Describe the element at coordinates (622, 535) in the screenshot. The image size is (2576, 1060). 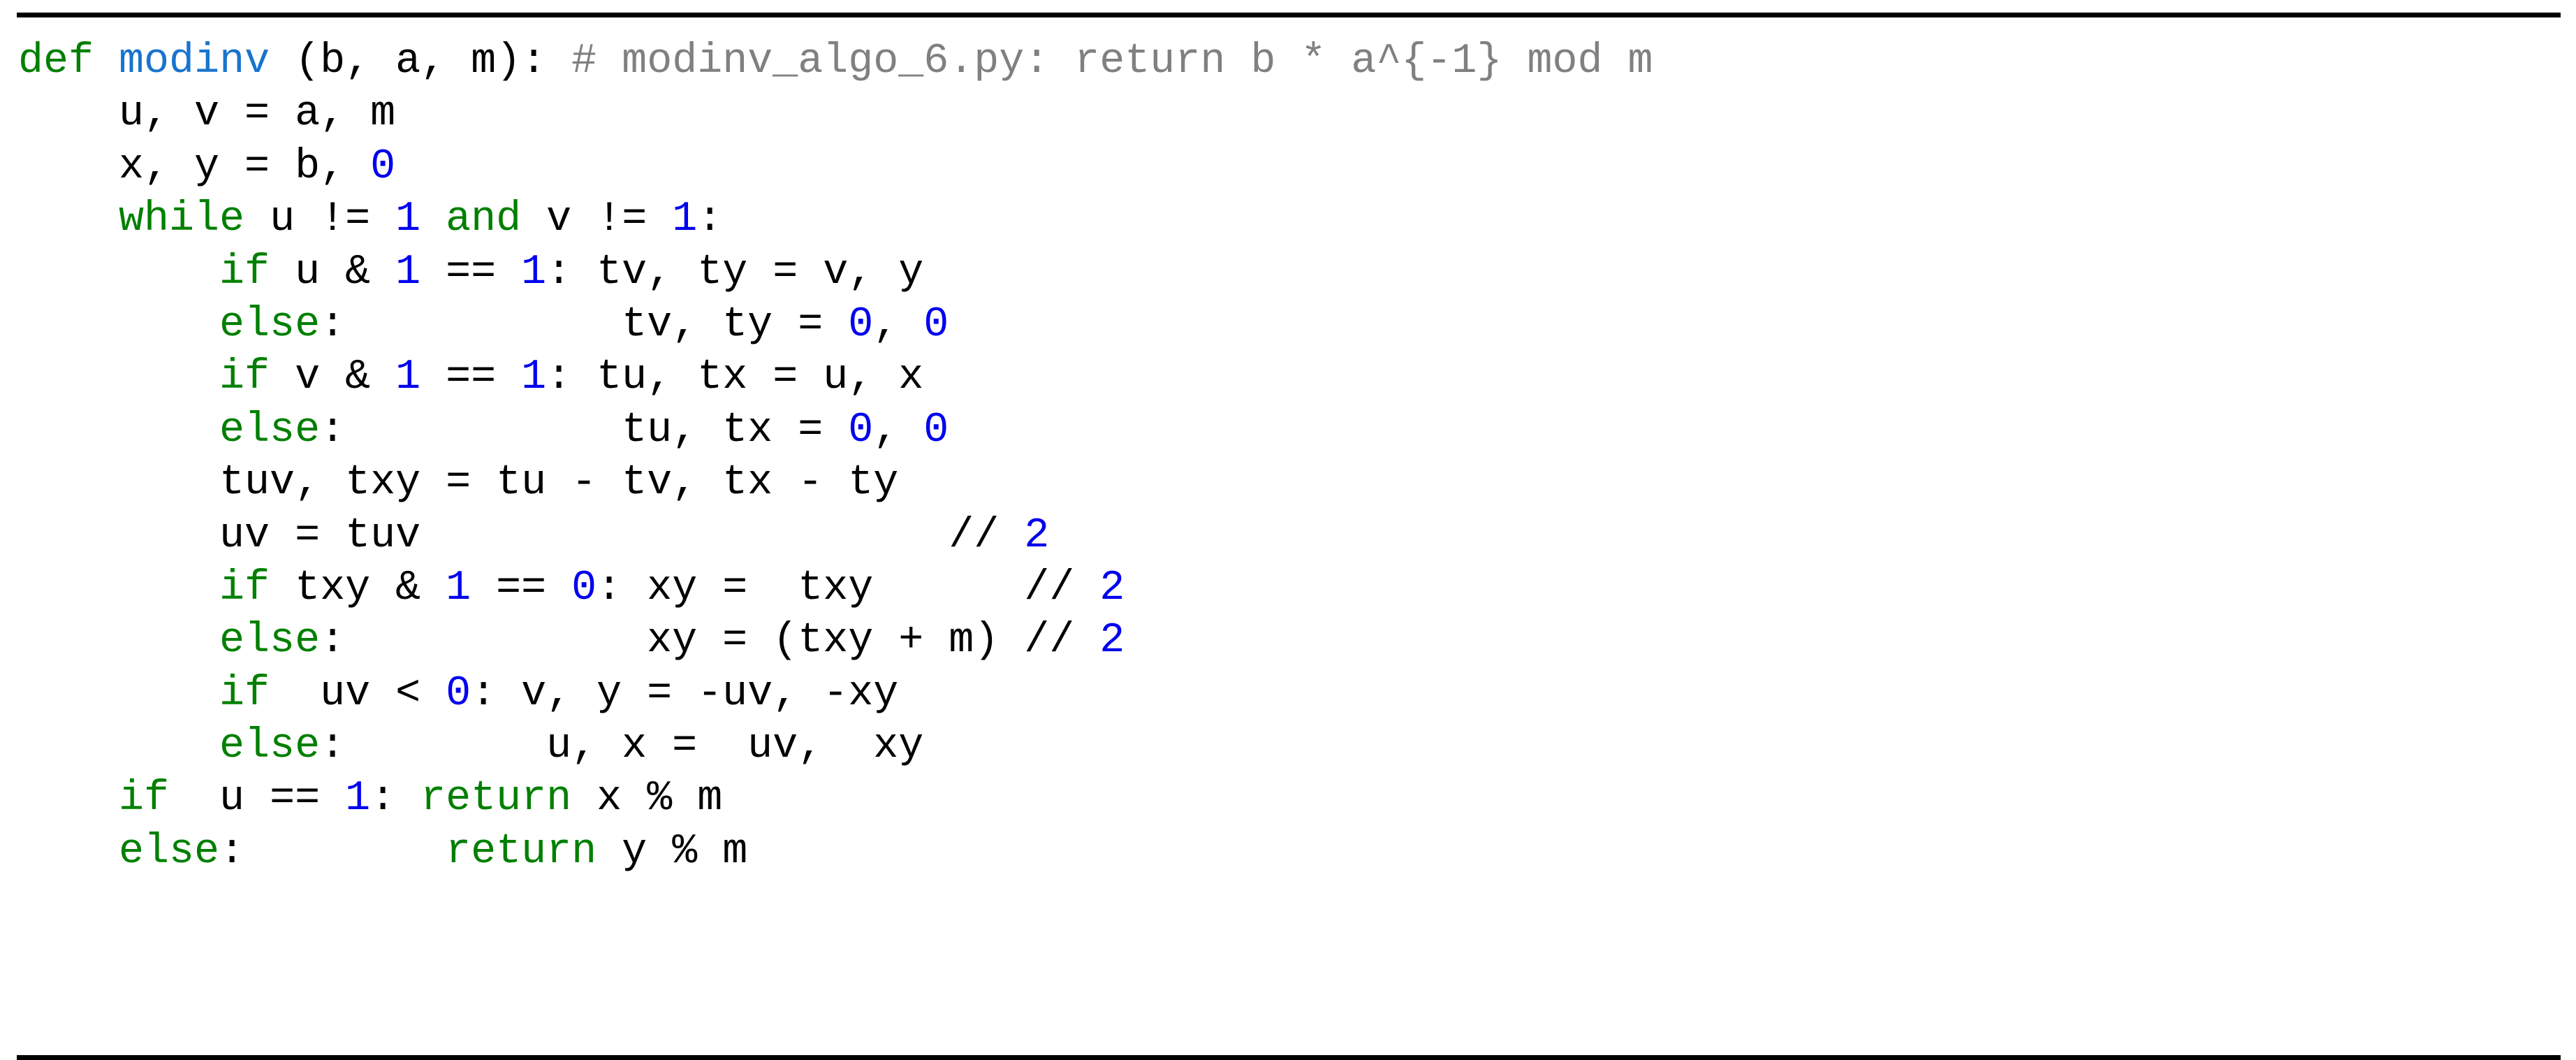
I see `code-token-text: uv = tuv //` at that location.